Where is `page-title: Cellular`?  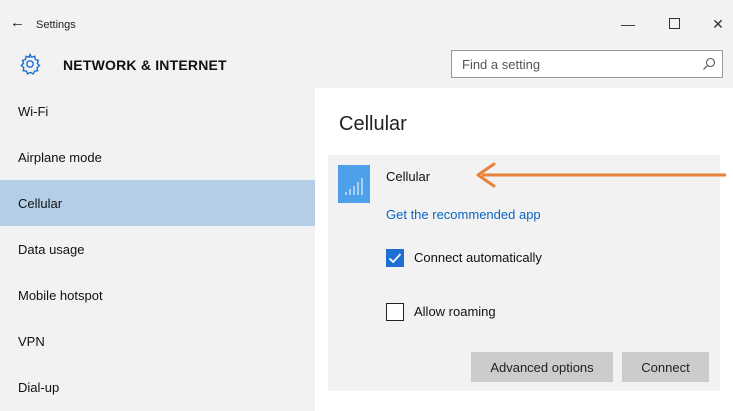
page-title: Cellular is located at coordinates (373, 124).